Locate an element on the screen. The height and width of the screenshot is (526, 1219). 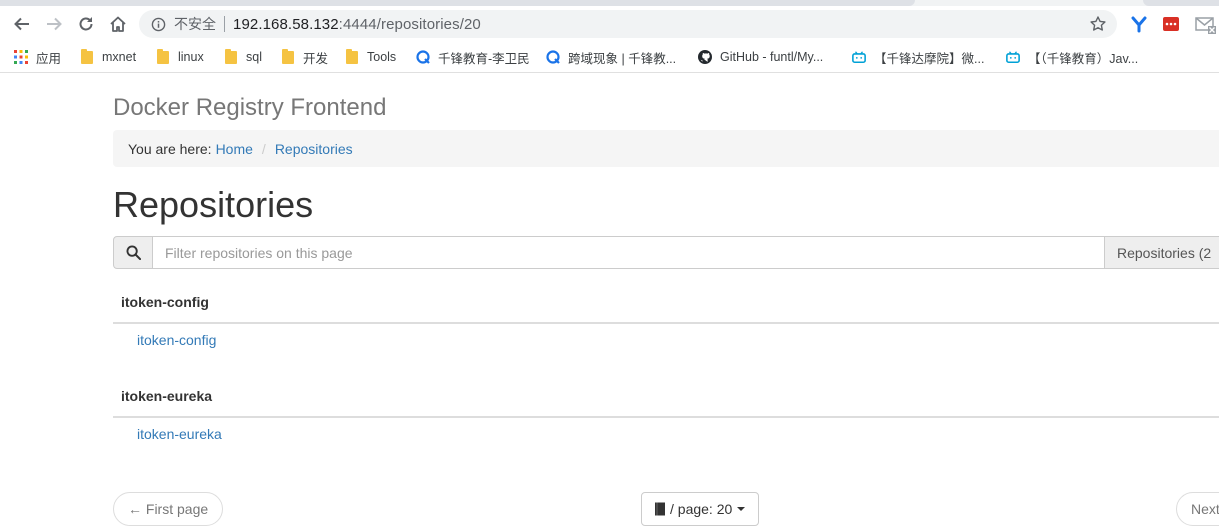
bookmark-label: 开发 is located at coordinates (316, 58).